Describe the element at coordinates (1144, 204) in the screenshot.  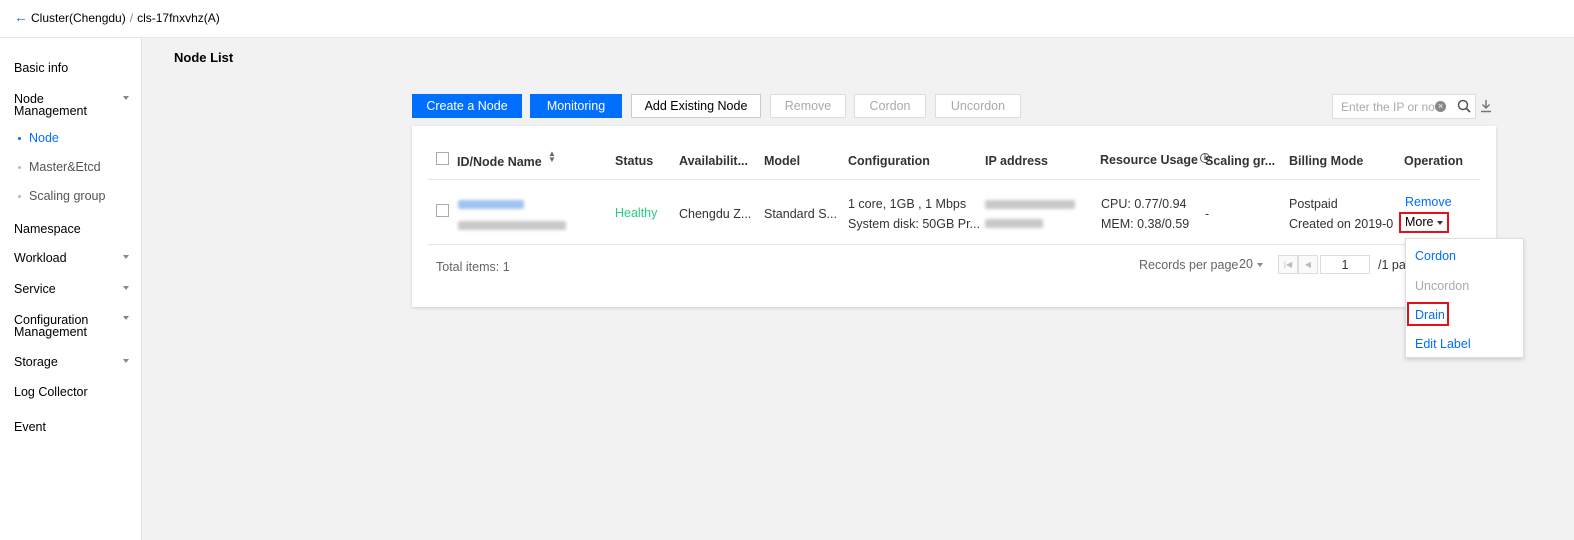
I see `cpu-usage: CPU: 0.77/0.94` at that location.